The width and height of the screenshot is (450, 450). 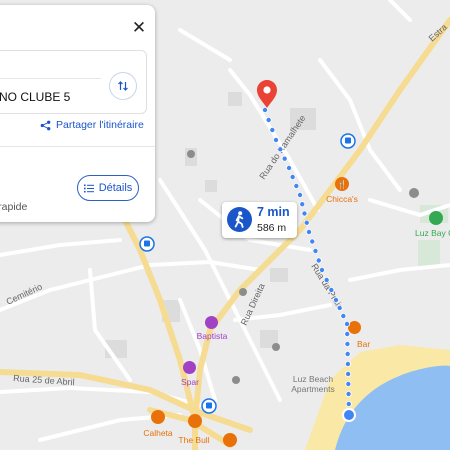 I want to click on place-luz-beach: Luz Beach Apartments, so click(x=312, y=384).